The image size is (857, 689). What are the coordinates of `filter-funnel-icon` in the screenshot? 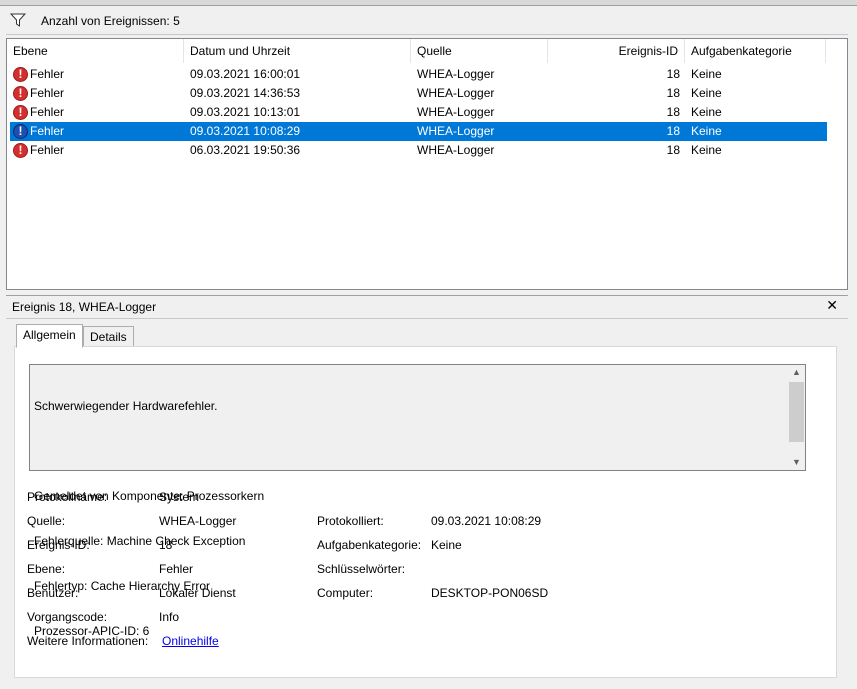 It's located at (18, 20).